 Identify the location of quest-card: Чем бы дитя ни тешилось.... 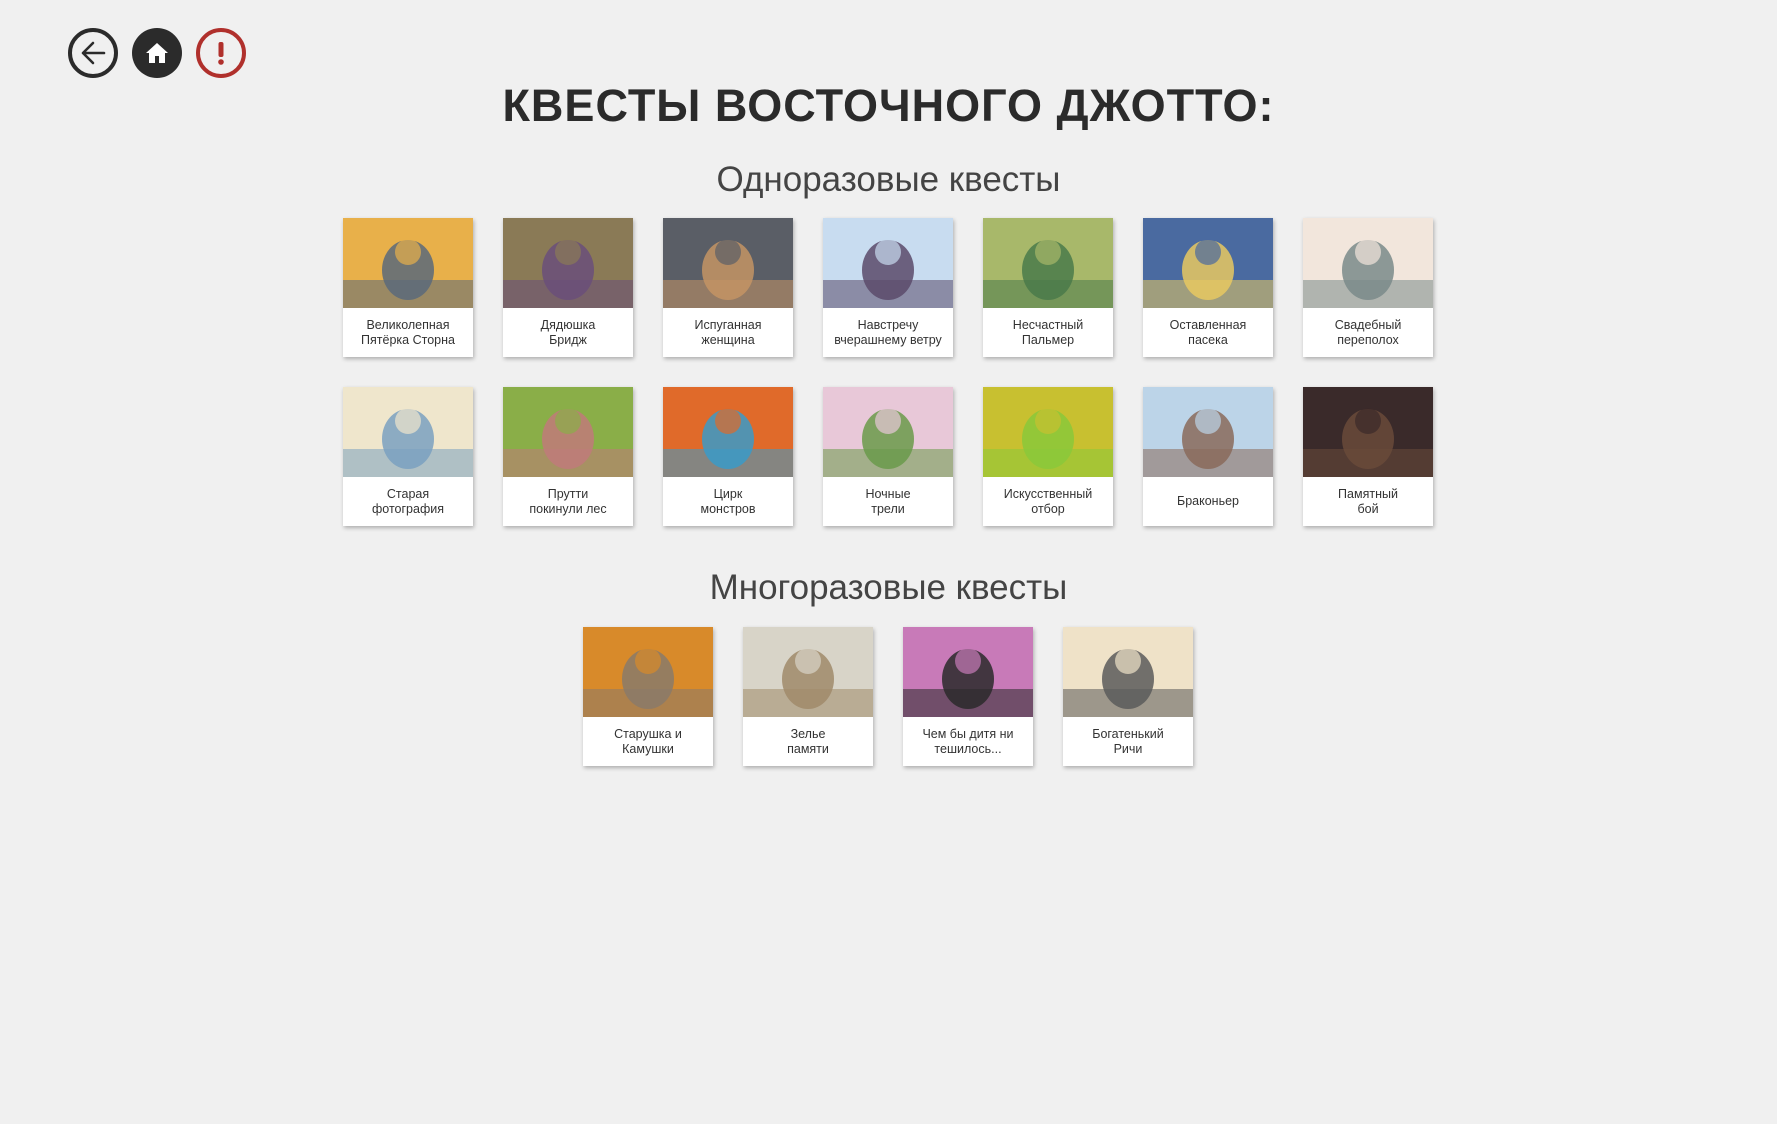
(968, 696).